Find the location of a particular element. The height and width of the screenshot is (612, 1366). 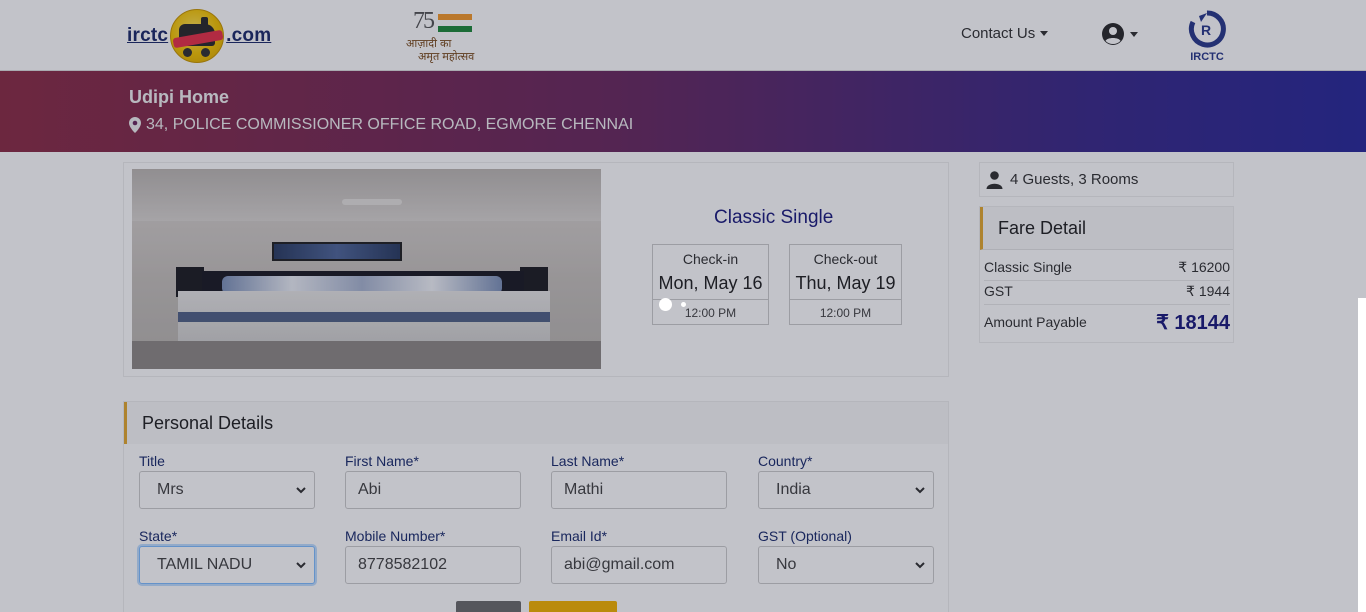

loading-spinner-dot-small is located at coordinates (683, 304).